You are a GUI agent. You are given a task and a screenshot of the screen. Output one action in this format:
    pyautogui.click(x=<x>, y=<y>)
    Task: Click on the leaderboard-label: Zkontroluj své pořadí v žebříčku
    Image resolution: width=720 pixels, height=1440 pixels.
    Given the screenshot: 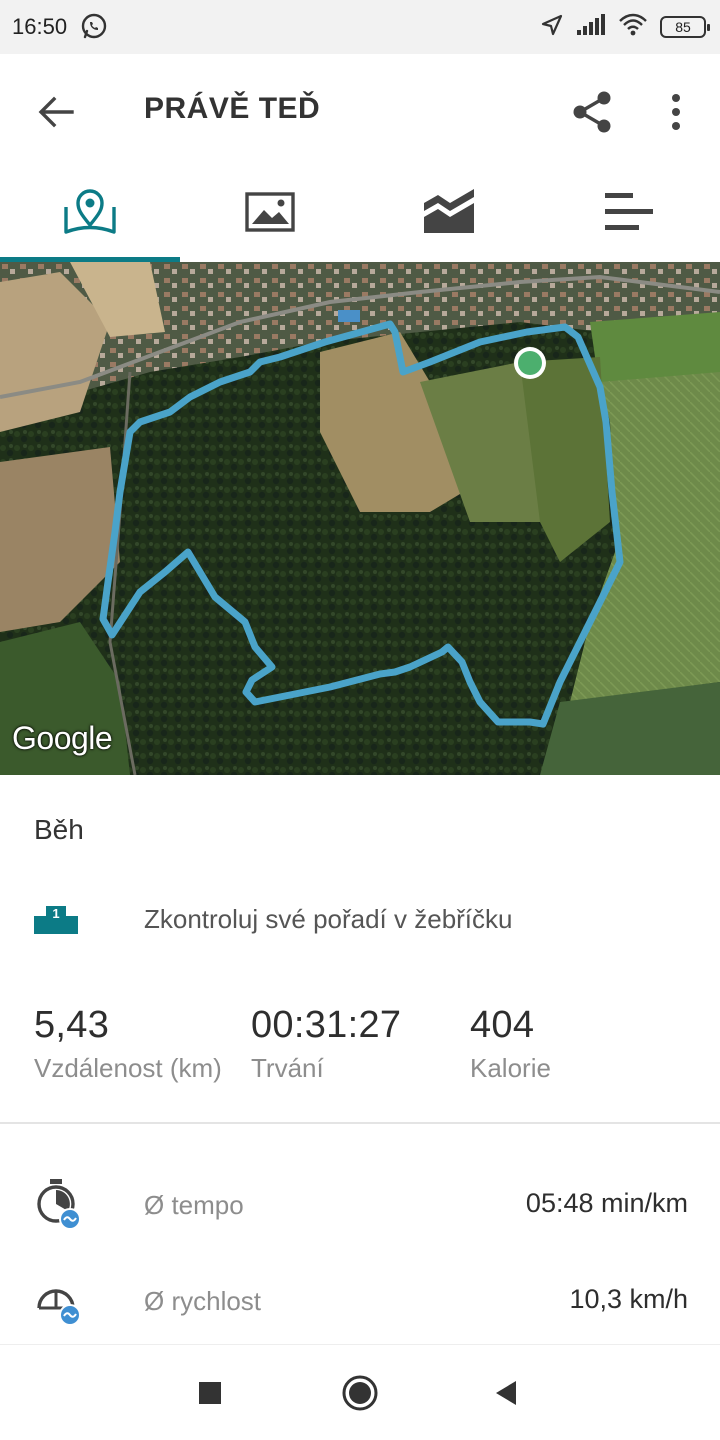 What is the action you would take?
    pyautogui.click(x=328, y=919)
    